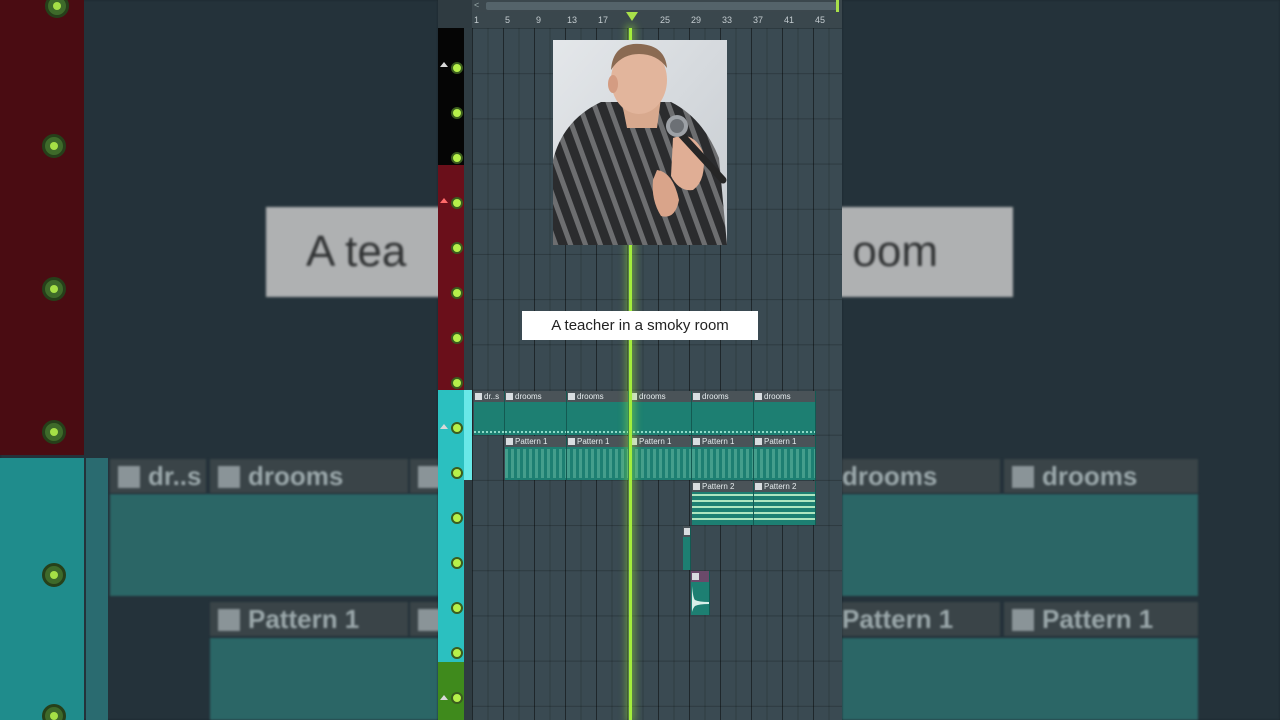  I want to click on background-track-strip-teal, so click(42, 589).